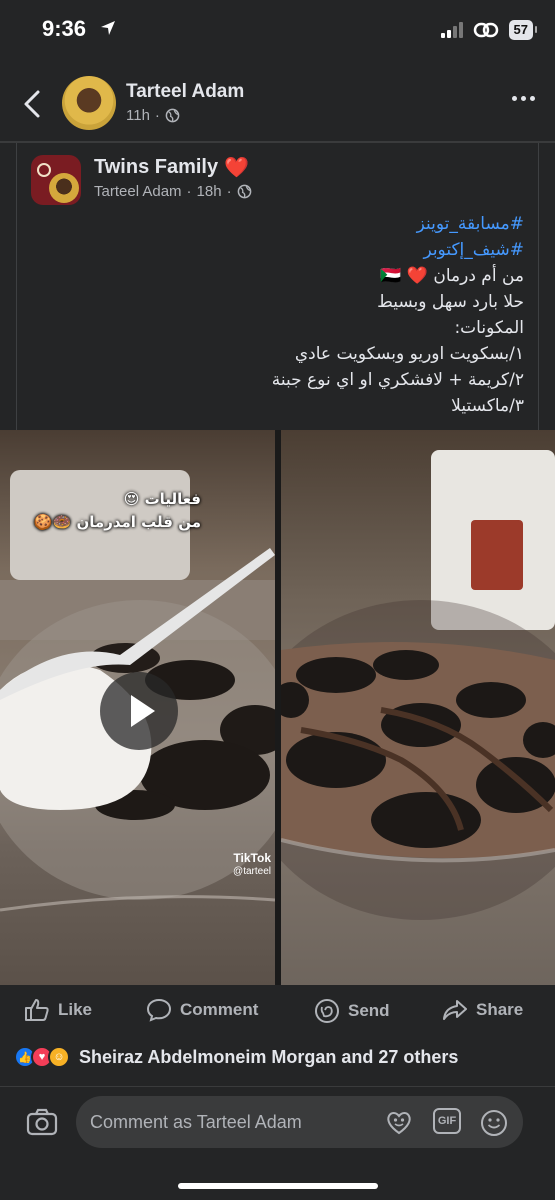  What do you see at coordinates (269, 1056) in the screenshot?
I see `reaction-text: Sheiraz Abdelmoneim Morgan and 27 others` at bounding box center [269, 1056].